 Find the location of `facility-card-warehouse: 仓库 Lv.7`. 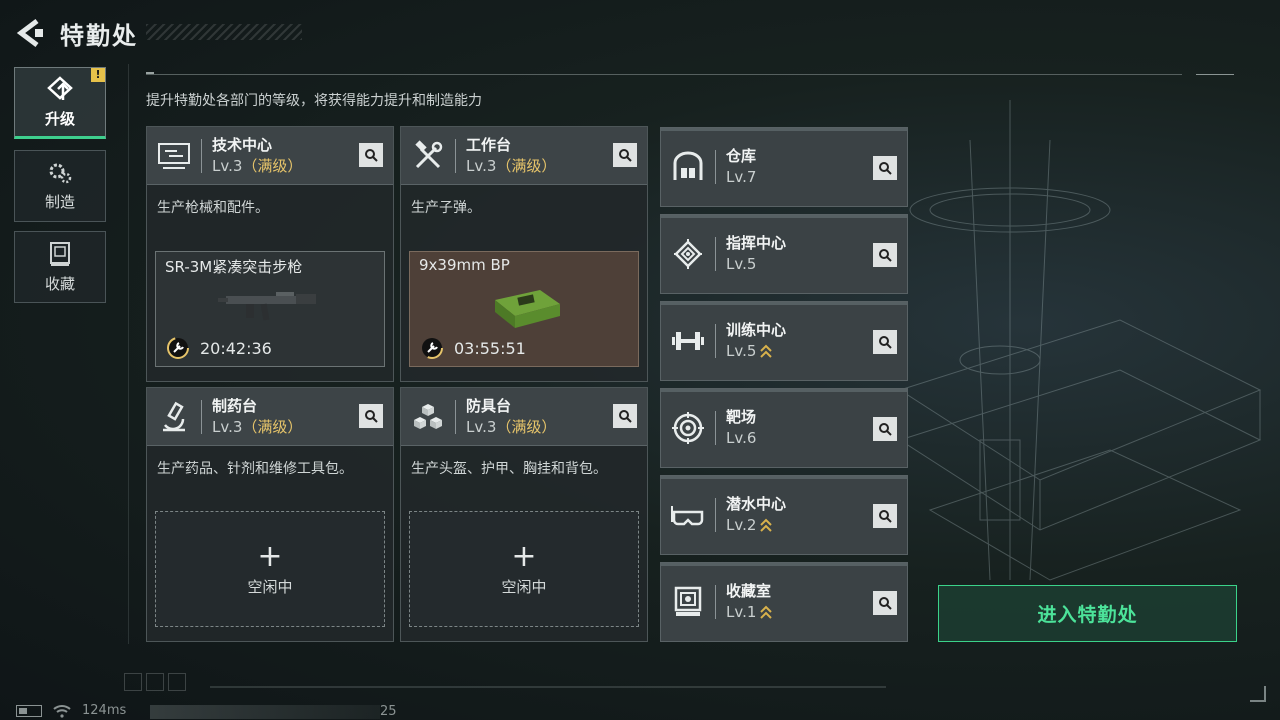

facility-card-warehouse: 仓库 Lv.7 is located at coordinates (784, 167).